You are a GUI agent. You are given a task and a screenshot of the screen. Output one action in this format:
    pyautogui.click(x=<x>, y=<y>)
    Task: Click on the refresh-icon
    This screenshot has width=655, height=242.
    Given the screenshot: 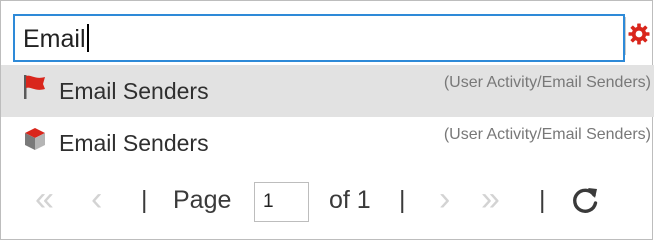 What is the action you would take?
    pyautogui.click(x=585, y=200)
    